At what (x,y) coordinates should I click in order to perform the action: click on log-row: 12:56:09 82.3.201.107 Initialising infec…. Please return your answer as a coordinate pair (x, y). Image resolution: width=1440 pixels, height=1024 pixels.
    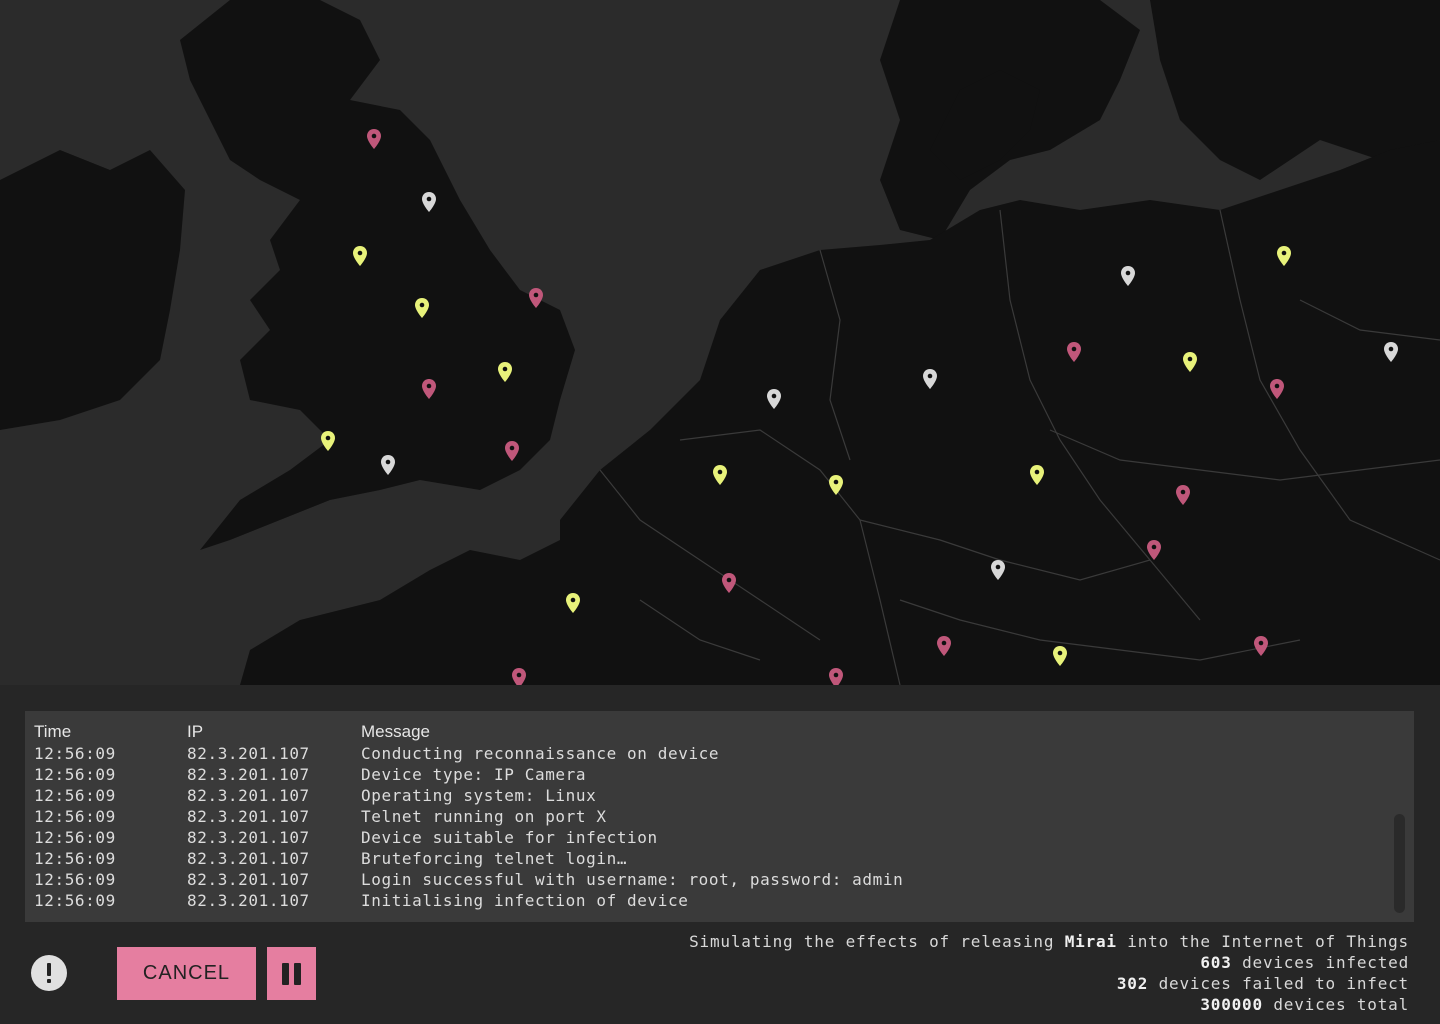
    Looking at the image, I should click on (705, 900).